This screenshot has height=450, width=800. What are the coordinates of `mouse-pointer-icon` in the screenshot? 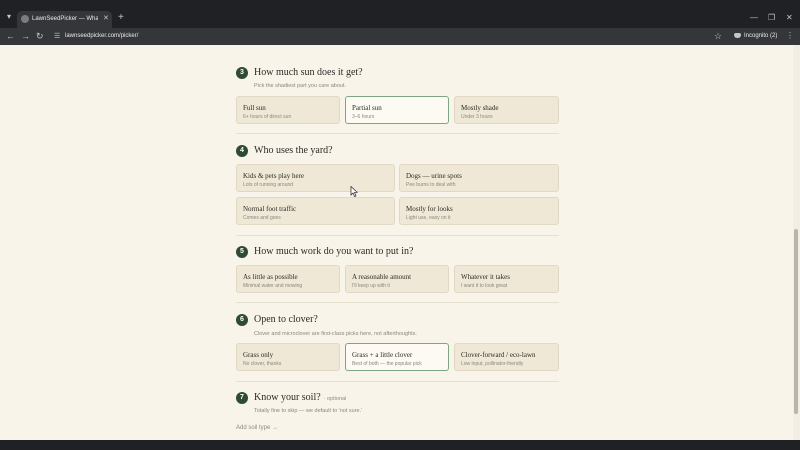 It's located at (354, 191).